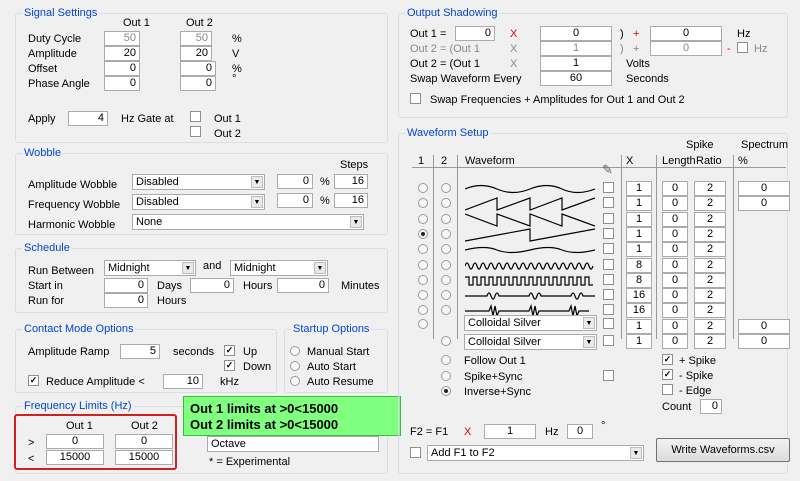  I want to click on colloidal2-checkbox, so click(608, 340).